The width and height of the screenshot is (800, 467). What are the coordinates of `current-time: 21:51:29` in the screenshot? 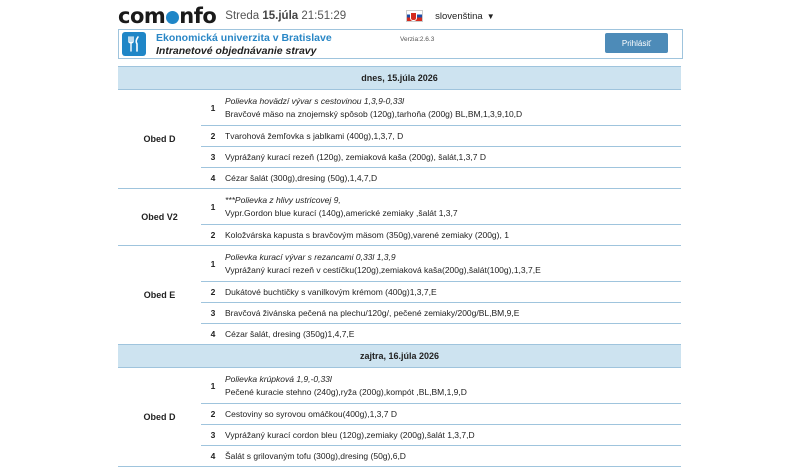 It's located at (324, 16).